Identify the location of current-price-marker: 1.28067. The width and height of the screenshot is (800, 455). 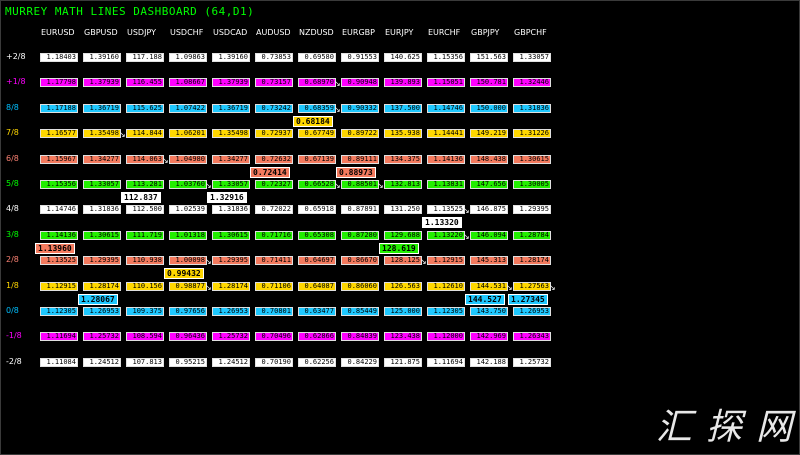
(98, 299).